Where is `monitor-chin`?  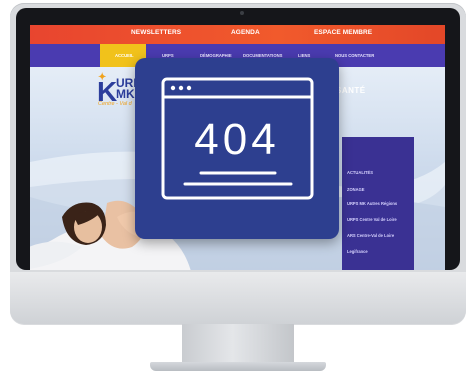
monitor-chin is located at coordinates (238, 298).